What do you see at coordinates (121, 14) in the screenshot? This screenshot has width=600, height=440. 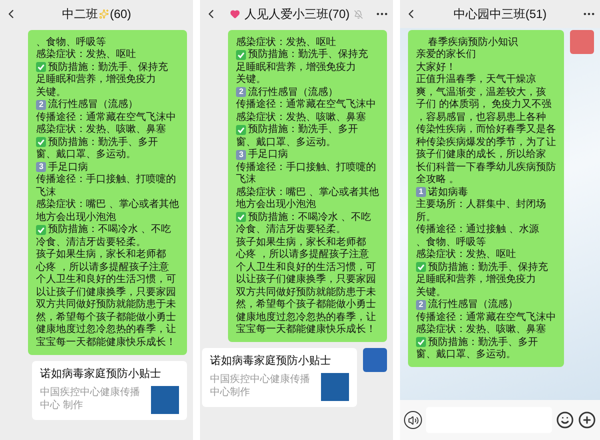 I see `member-count: (60)` at bounding box center [121, 14].